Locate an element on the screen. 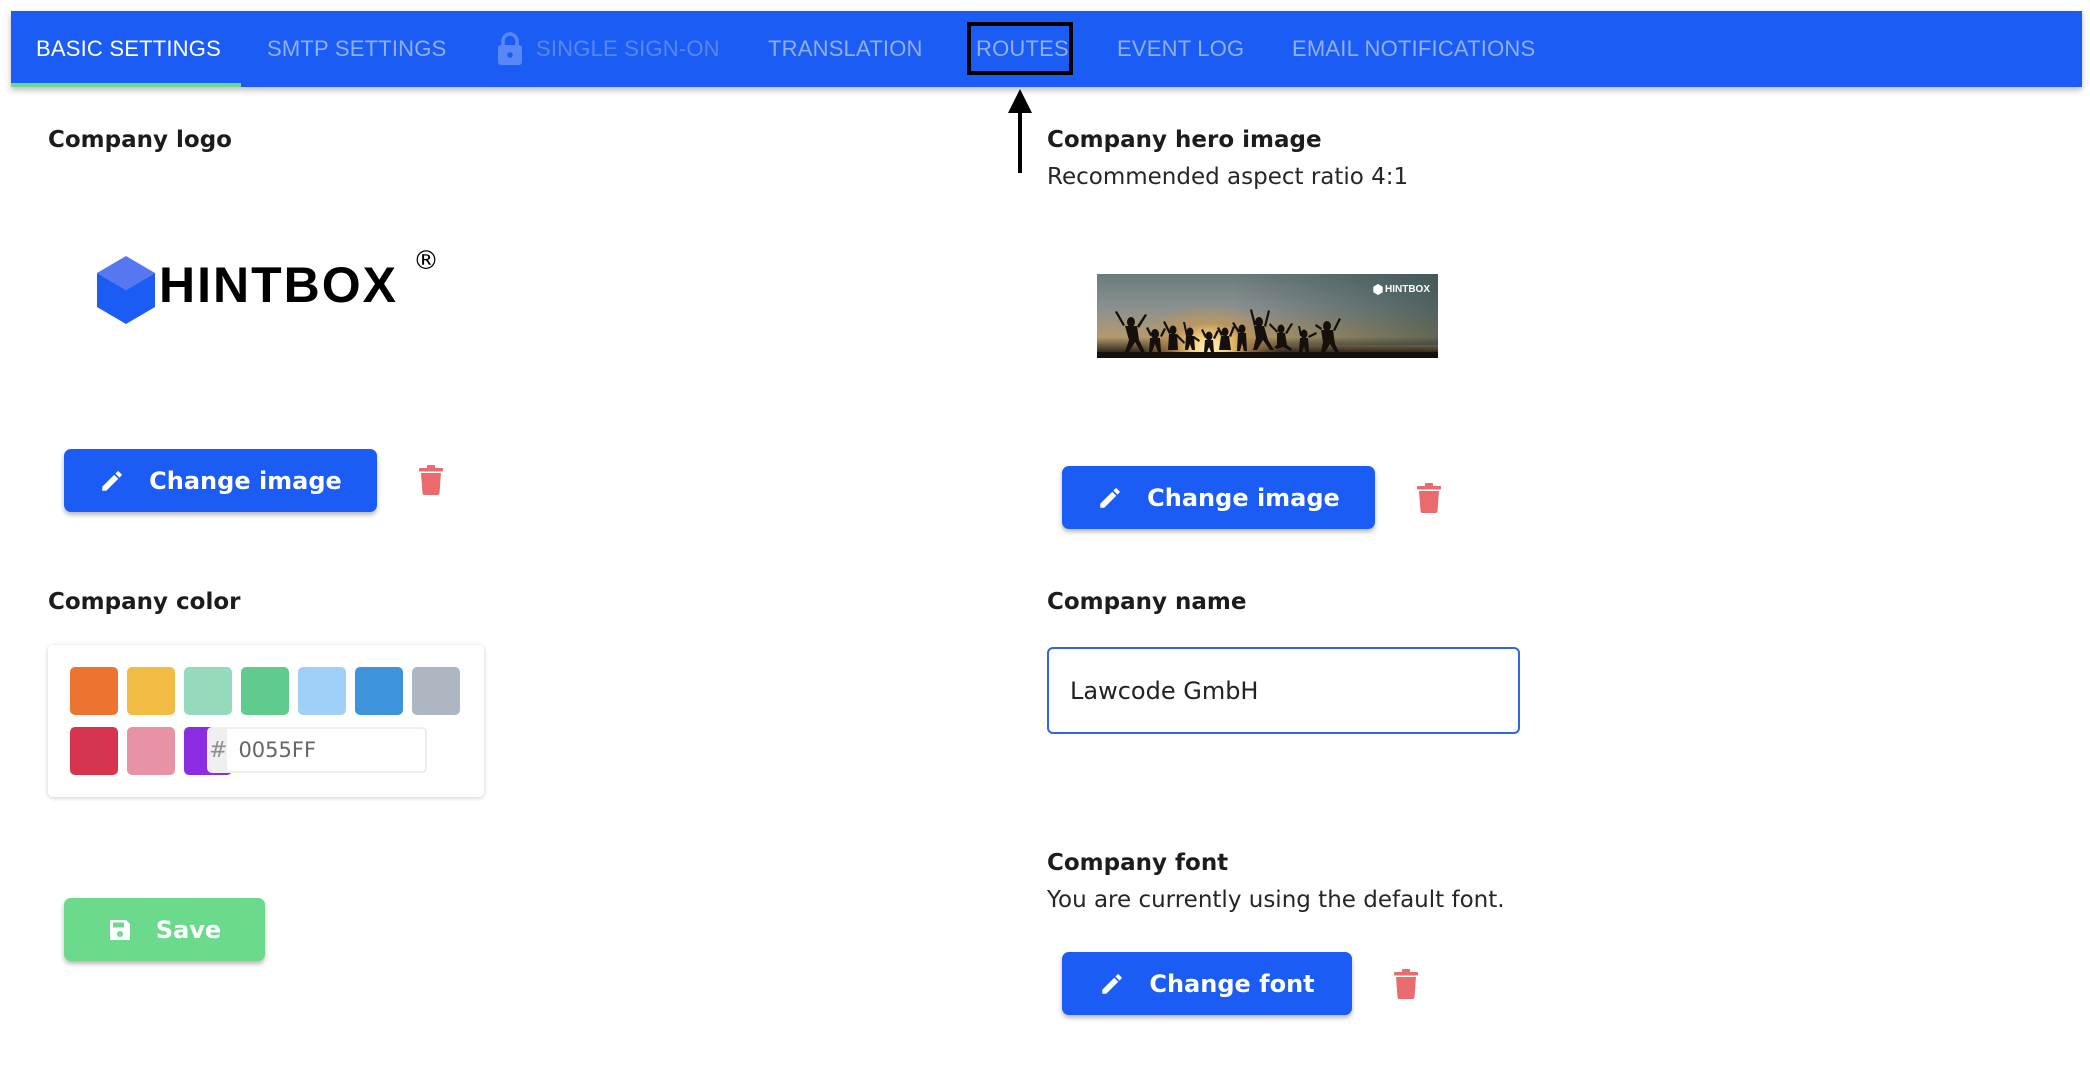 This screenshot has width=2090, height=1066. color-swatch-orange is located at coordinates (94, 691).